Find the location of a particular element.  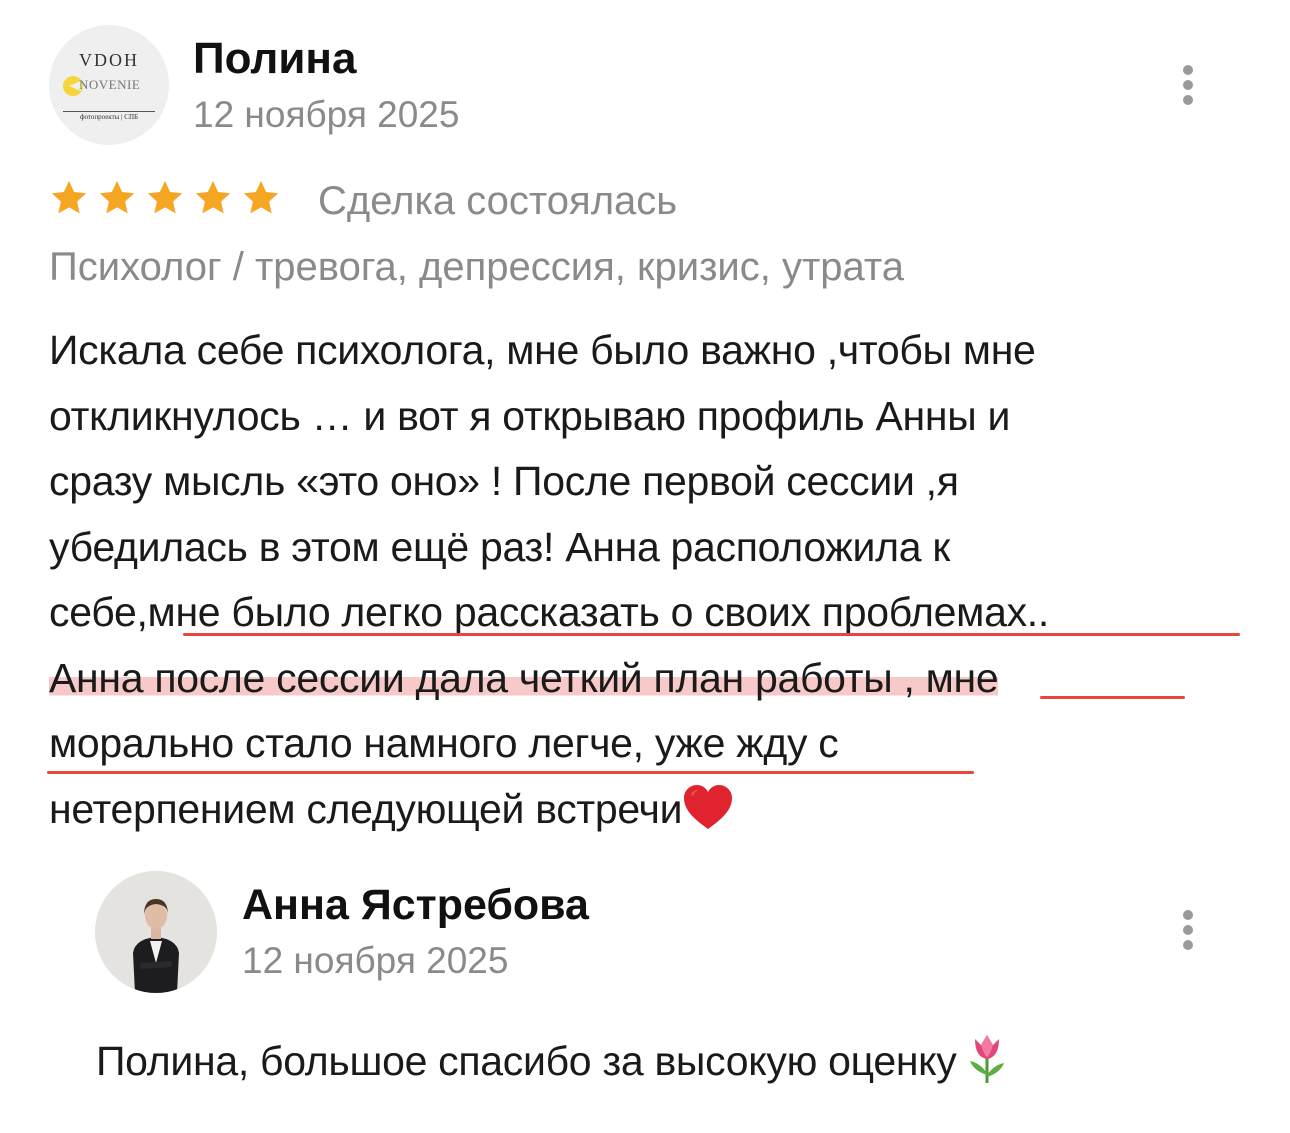

review-text-last-line: нетерпением следующей встречи is located at coordinates (649, 810).